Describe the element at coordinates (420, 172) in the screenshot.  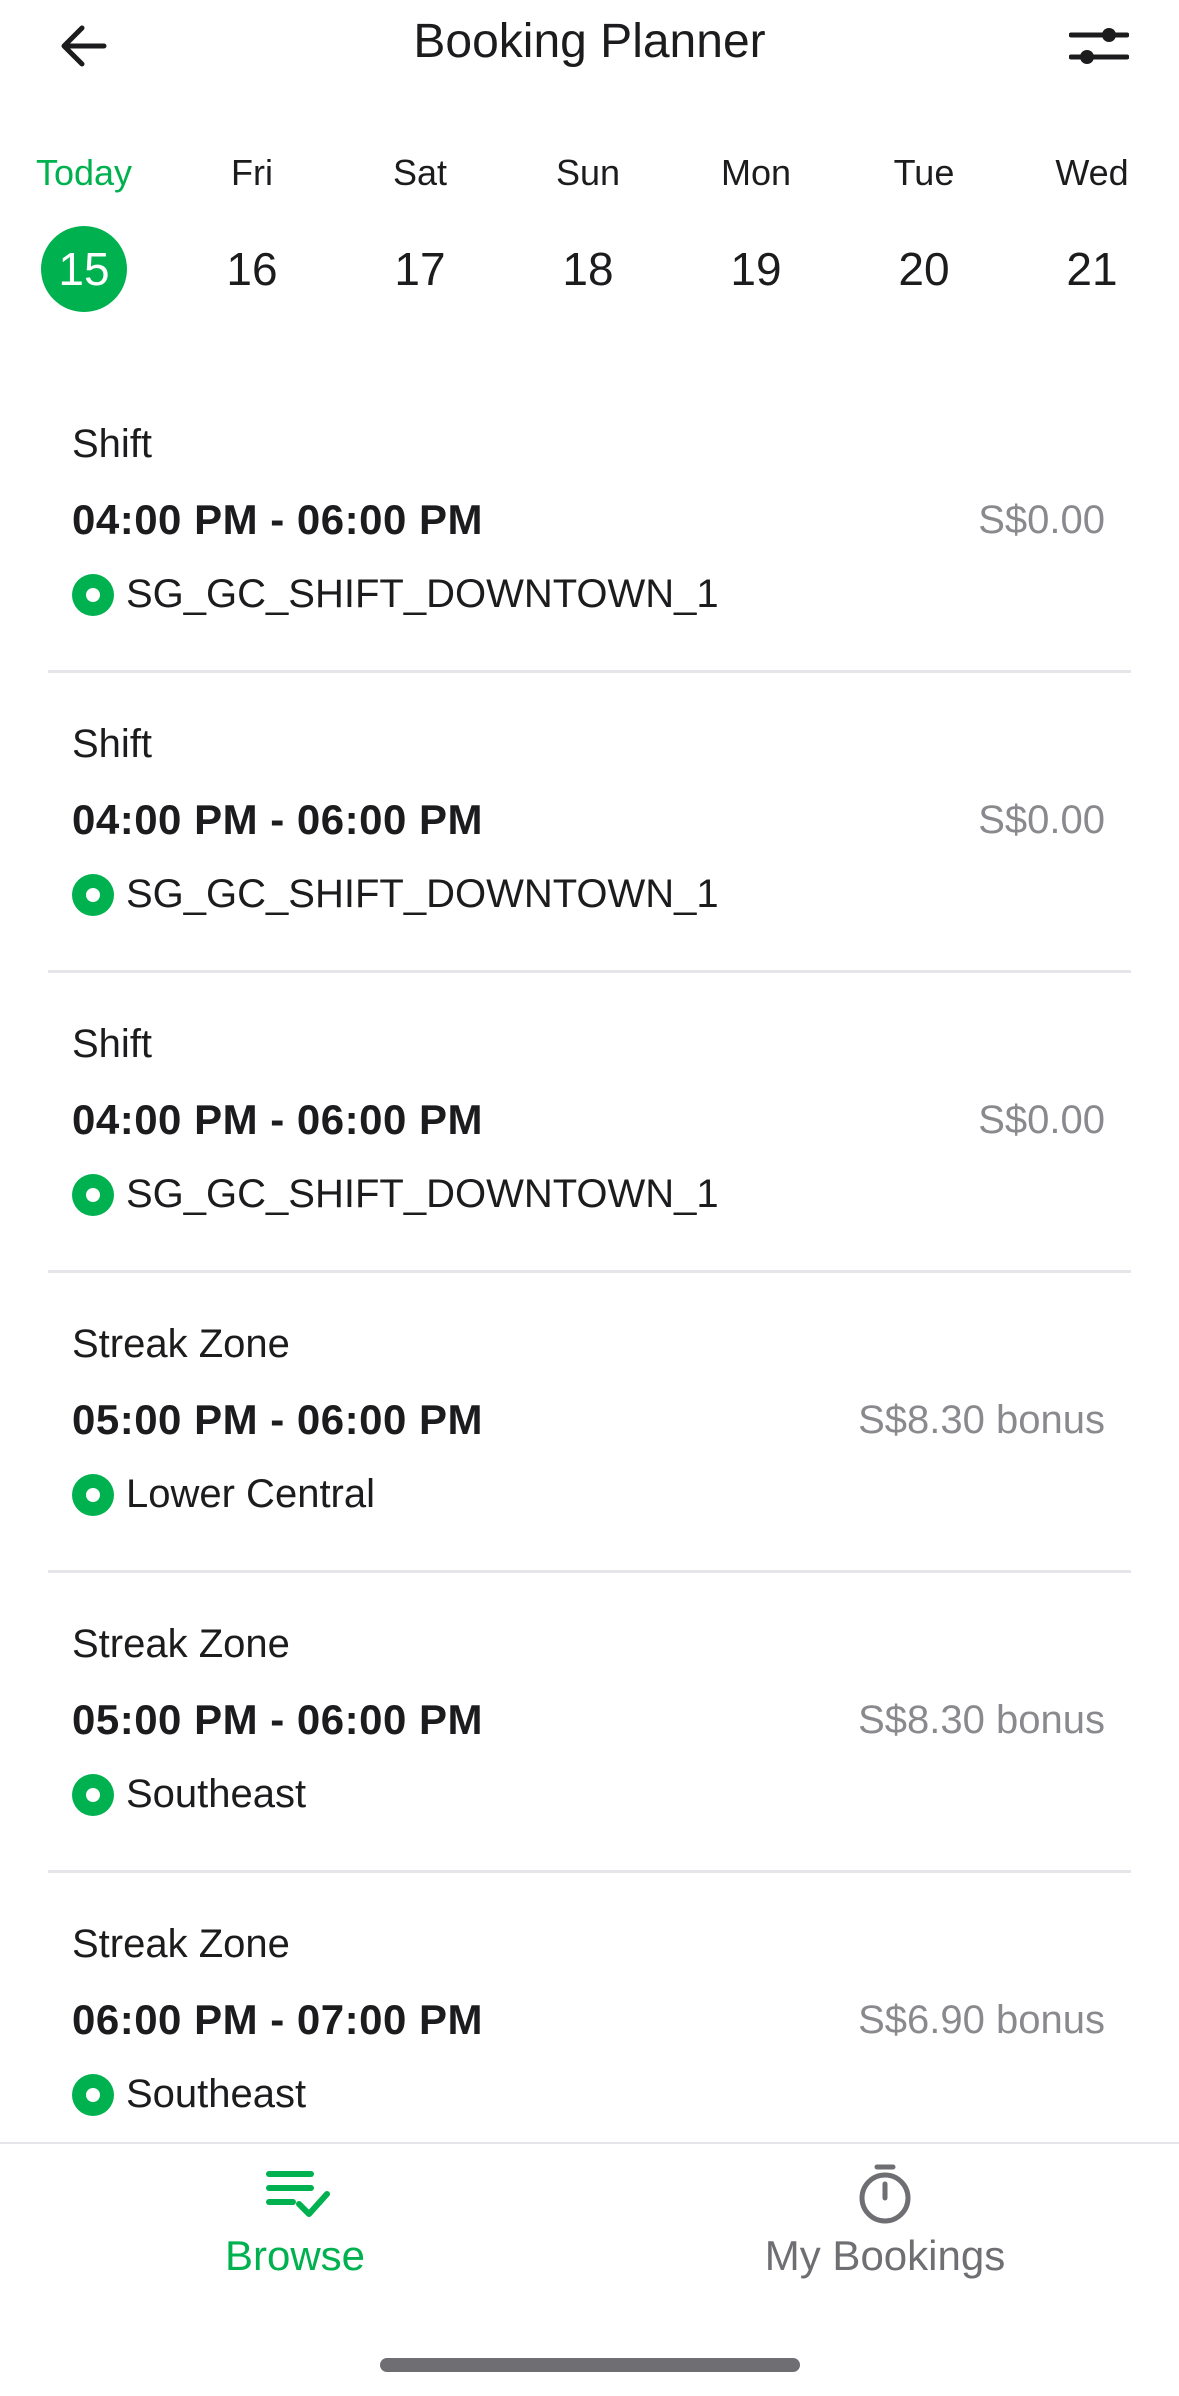
I see `day-name: Sat` at that location.